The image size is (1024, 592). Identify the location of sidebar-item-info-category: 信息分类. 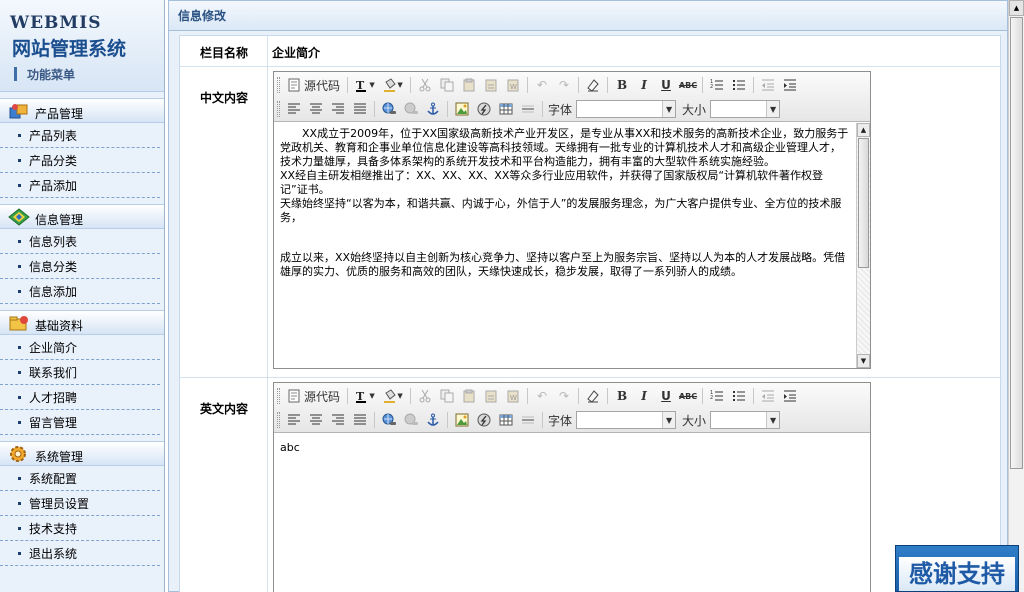
(80, 266).